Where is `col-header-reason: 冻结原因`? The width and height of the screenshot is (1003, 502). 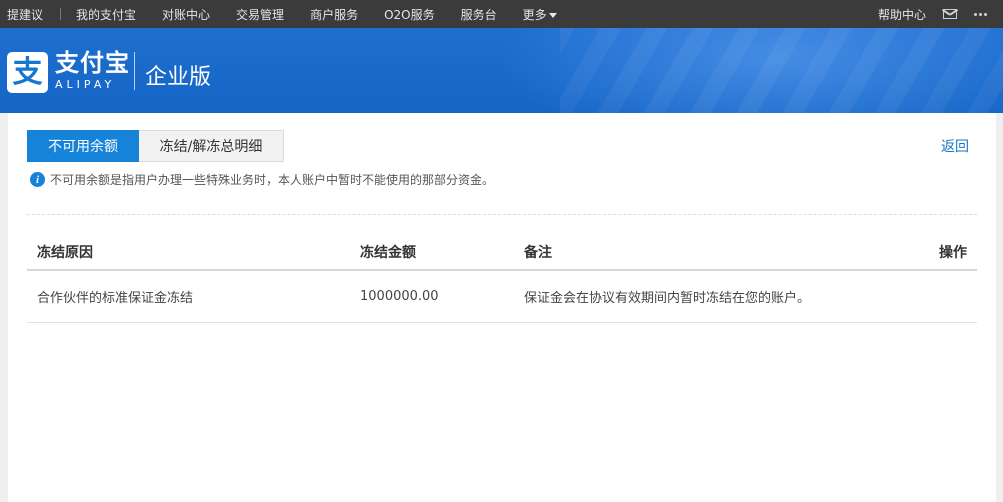 col-header-reason: 冻结原因 is located at coordinates (65, 253).